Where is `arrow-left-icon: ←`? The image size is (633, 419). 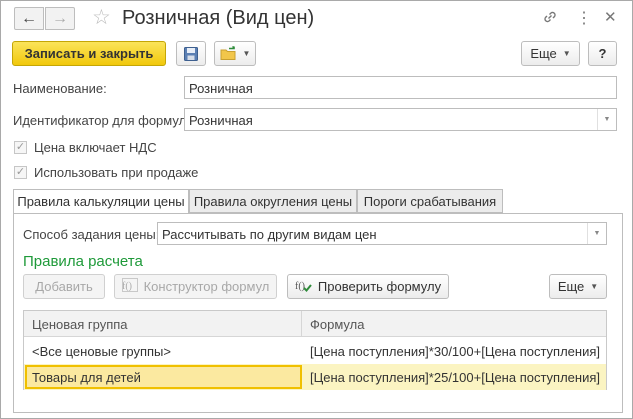 arrow-left-icon: ← is located at coordinates (29, 18).